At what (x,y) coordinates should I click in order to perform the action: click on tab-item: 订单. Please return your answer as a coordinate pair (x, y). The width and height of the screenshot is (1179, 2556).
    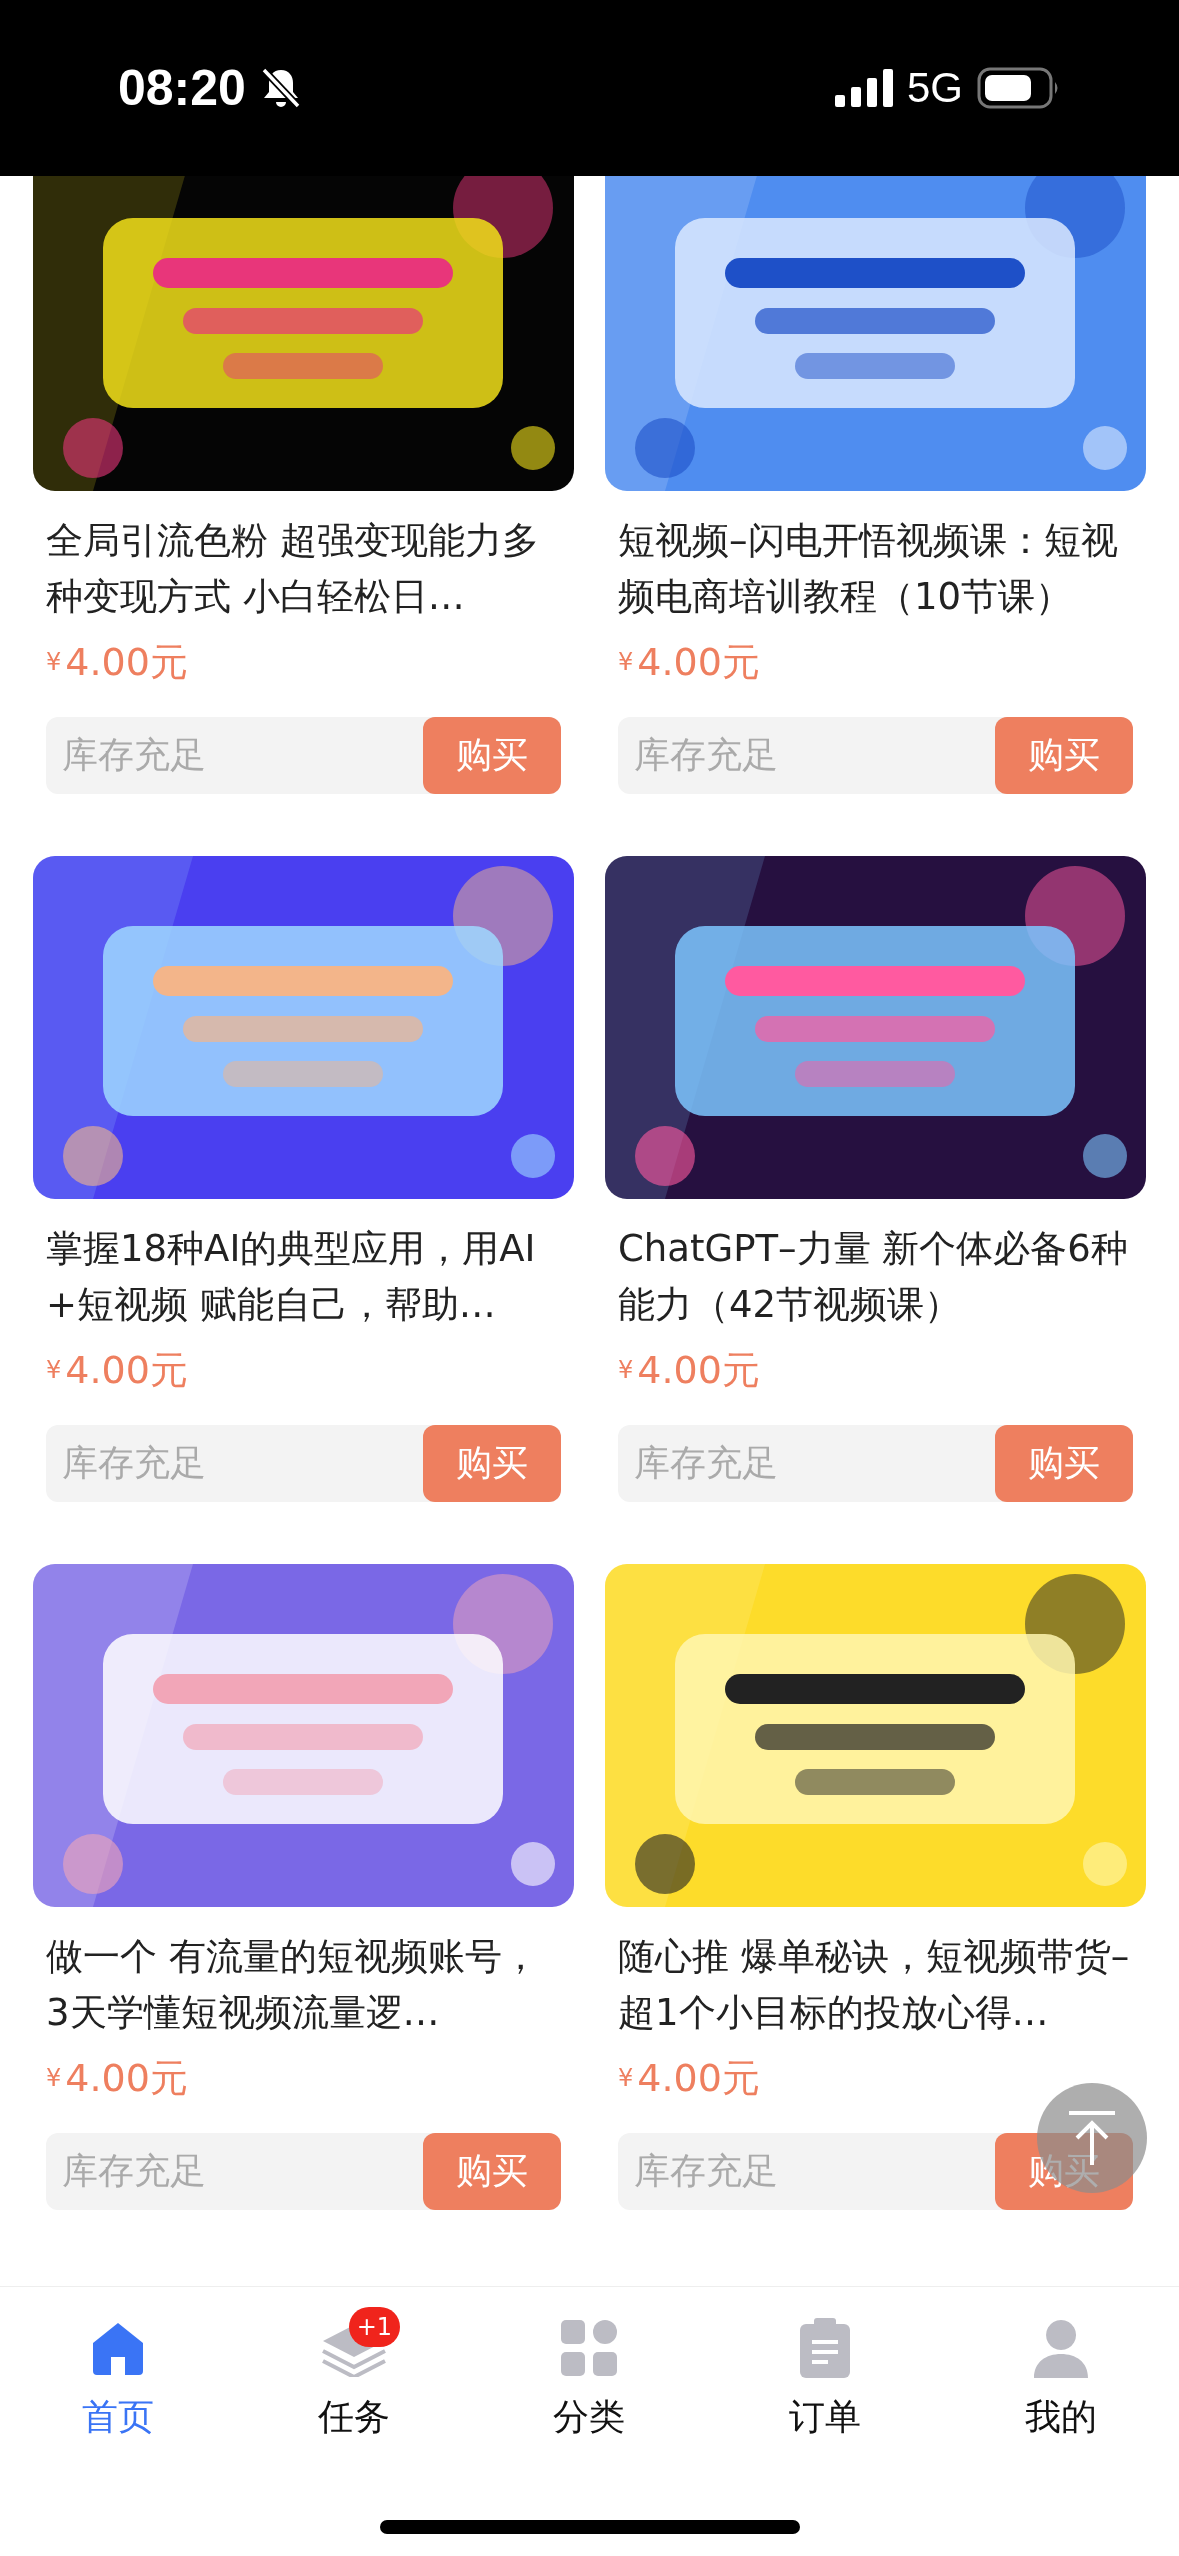
    Looking at the image, I should click on (825, 2371).